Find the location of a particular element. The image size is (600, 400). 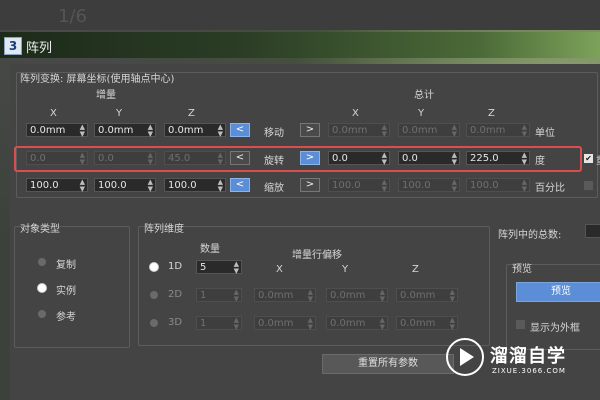

dimension-3d-offset-y-value: 0.0mm is located at coordinates (348, 323).